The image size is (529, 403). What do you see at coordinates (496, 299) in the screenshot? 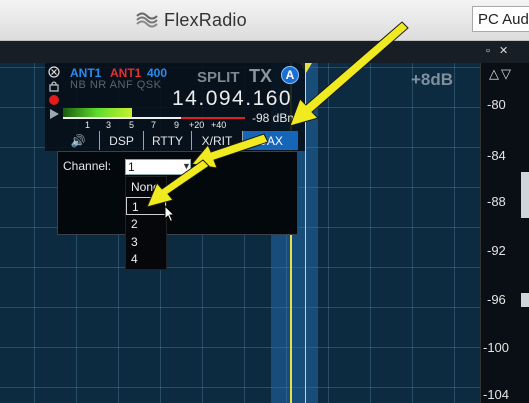
I see `scale-tick: -96` at bounding box center [496, 299].